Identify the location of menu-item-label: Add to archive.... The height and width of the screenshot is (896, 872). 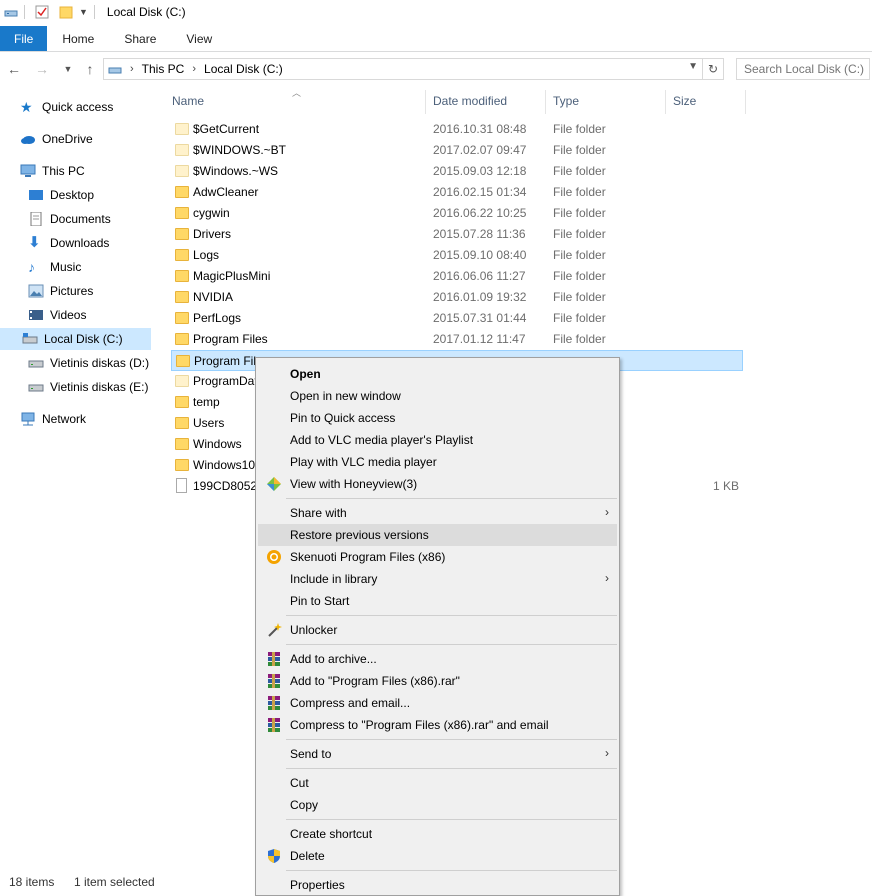
(333, 659).